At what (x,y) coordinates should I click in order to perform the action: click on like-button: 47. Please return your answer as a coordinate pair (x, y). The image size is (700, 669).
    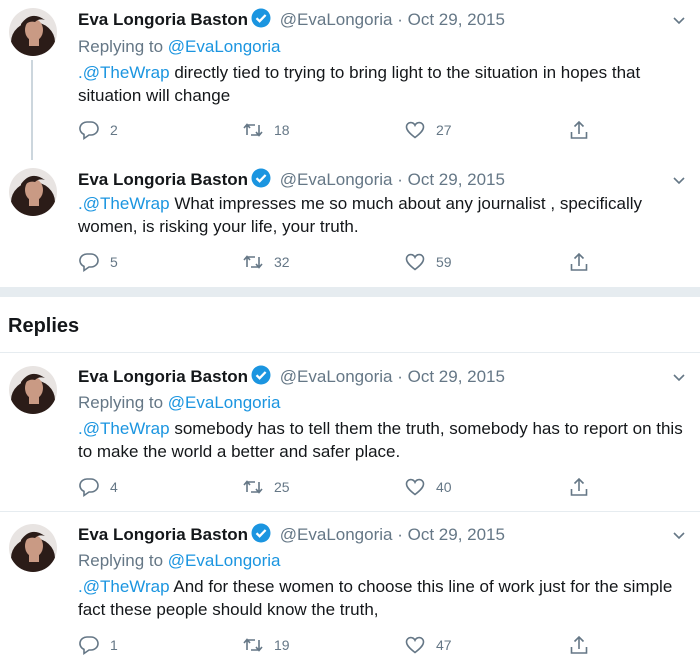
    Looking at the image, I should click on (428, 645).